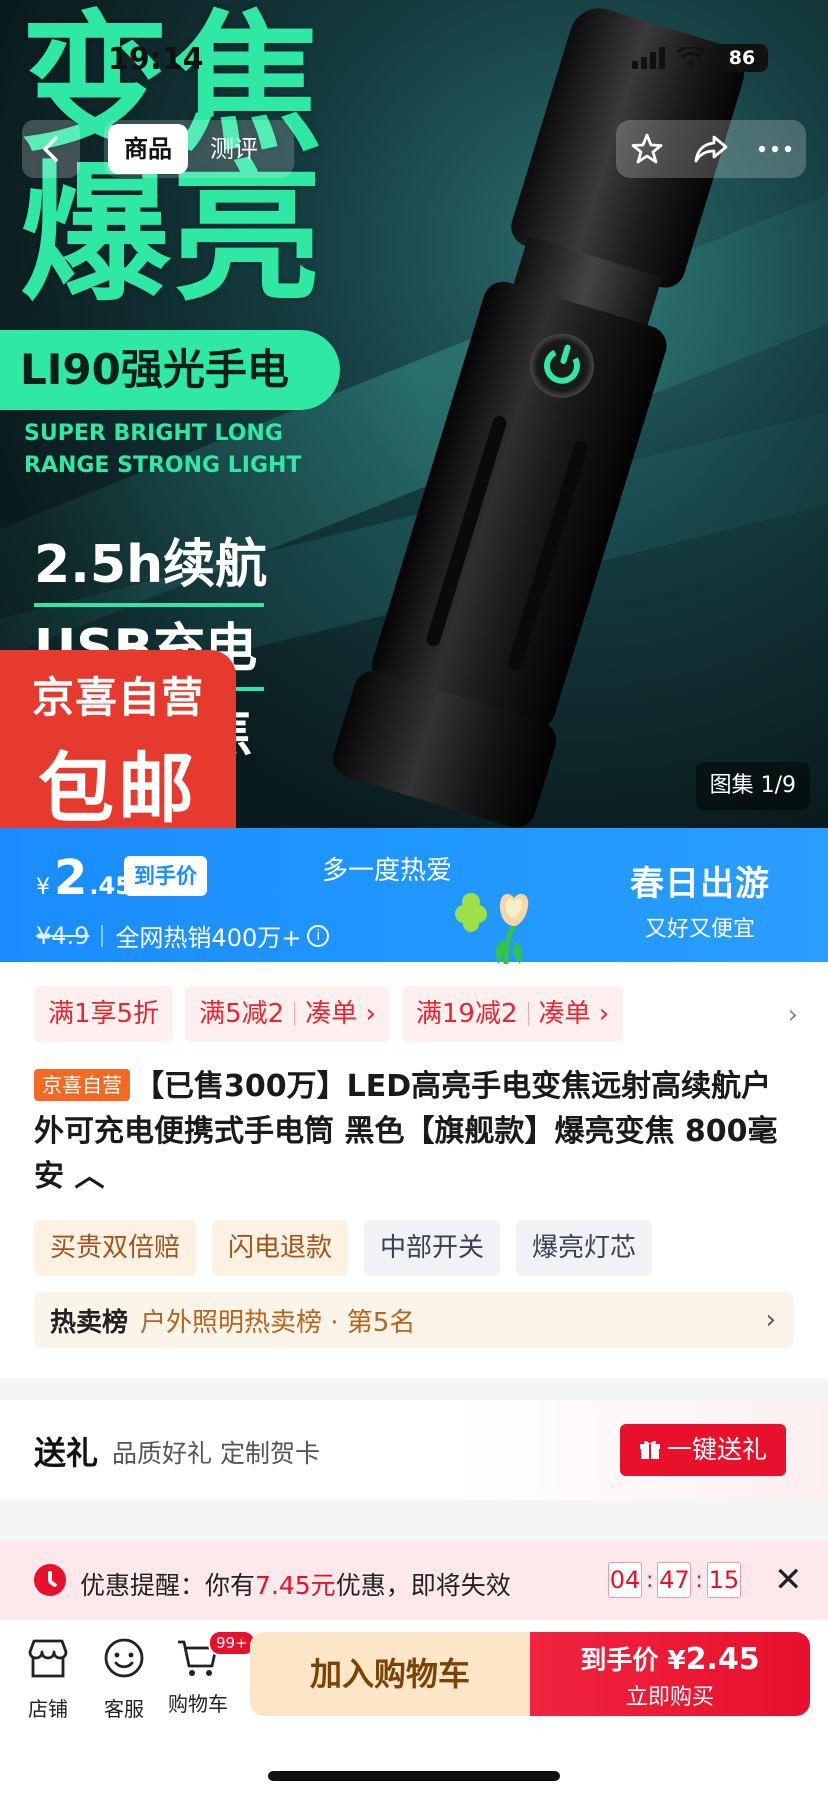 Image resolution: width=828 pixels, height=1796 pixels. Describe the element at coordinates (89, 1322) in the screenshot. I see `rank-label: 热卖榜` at that location.